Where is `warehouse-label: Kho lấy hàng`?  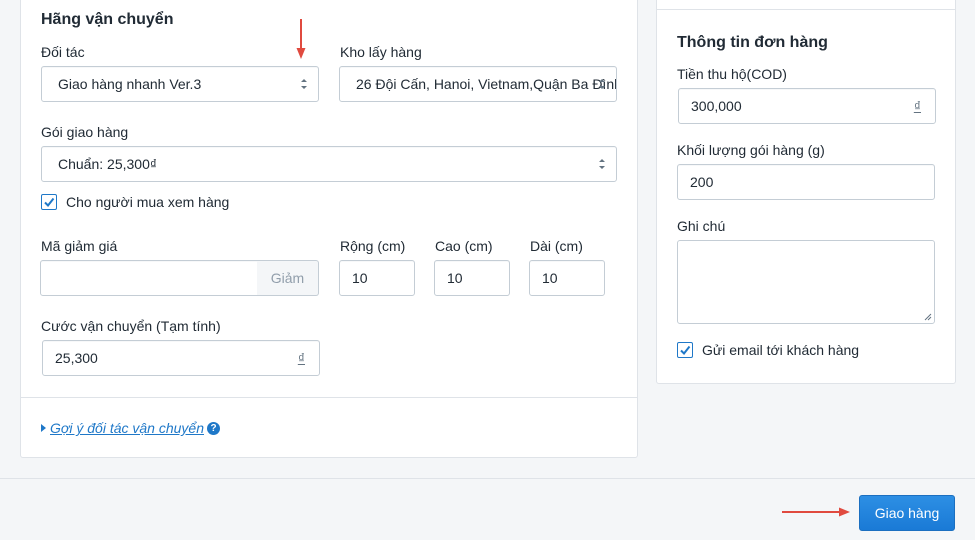
warehouse-label: Kho lấy hàng is located at coordinates (381, 52).